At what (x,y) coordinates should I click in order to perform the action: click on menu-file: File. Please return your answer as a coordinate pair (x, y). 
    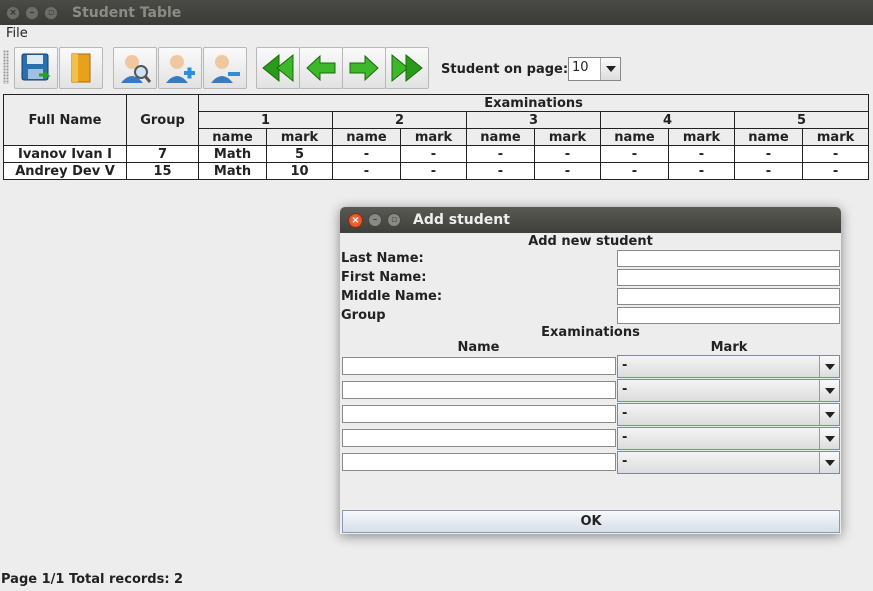
    Looking at the image, I should click on (17, 33).